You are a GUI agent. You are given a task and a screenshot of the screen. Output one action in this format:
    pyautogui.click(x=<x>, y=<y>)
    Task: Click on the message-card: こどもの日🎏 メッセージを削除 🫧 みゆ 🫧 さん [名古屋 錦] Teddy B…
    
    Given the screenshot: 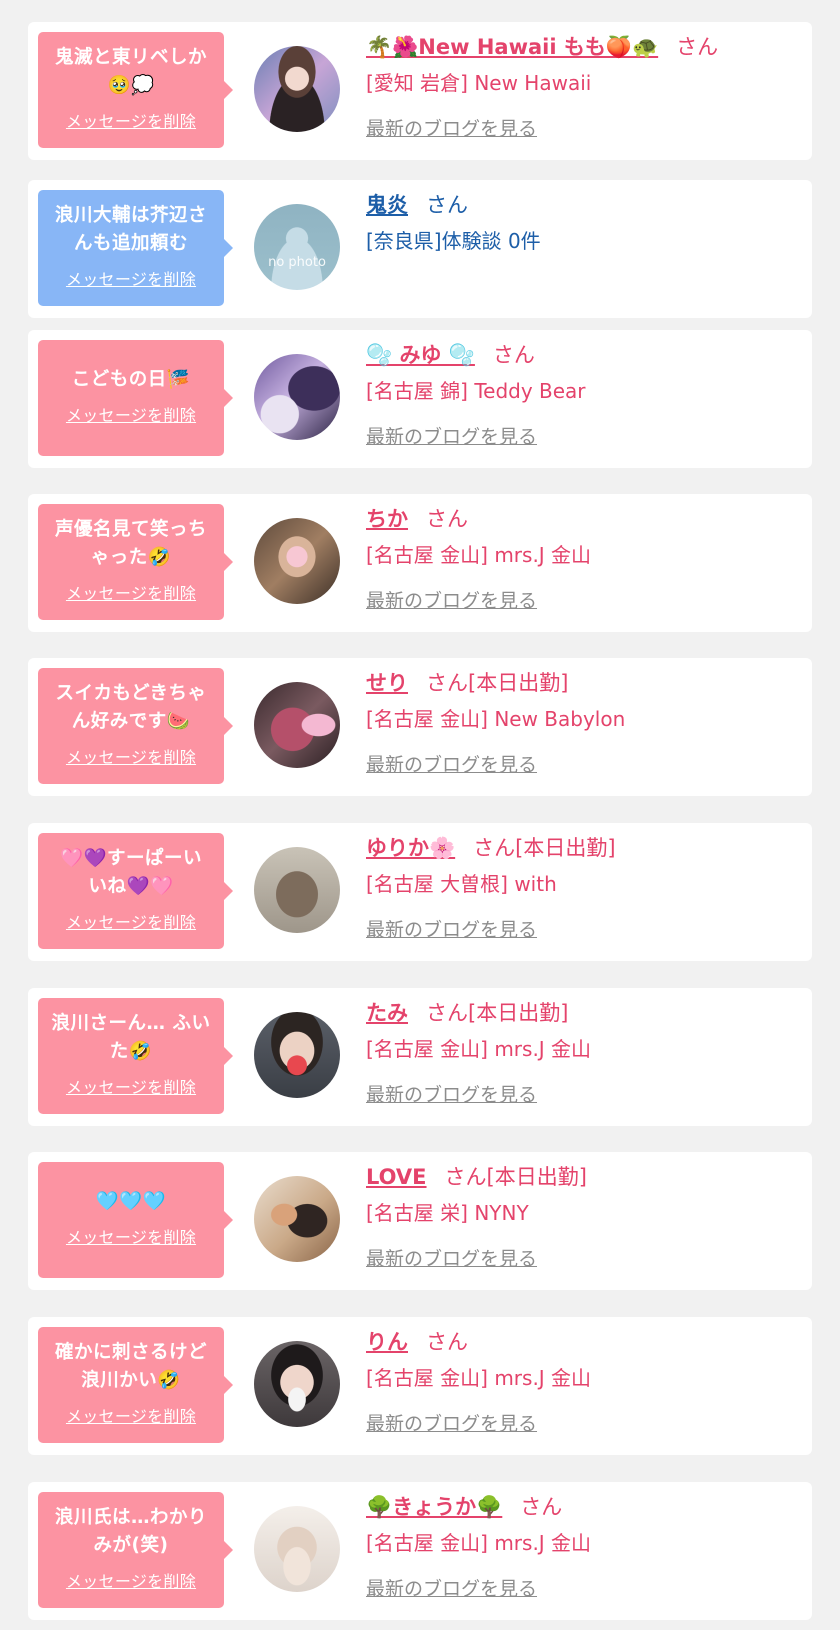 What is the action you would take?
    pyautogui.click(x=420, y=399)
    